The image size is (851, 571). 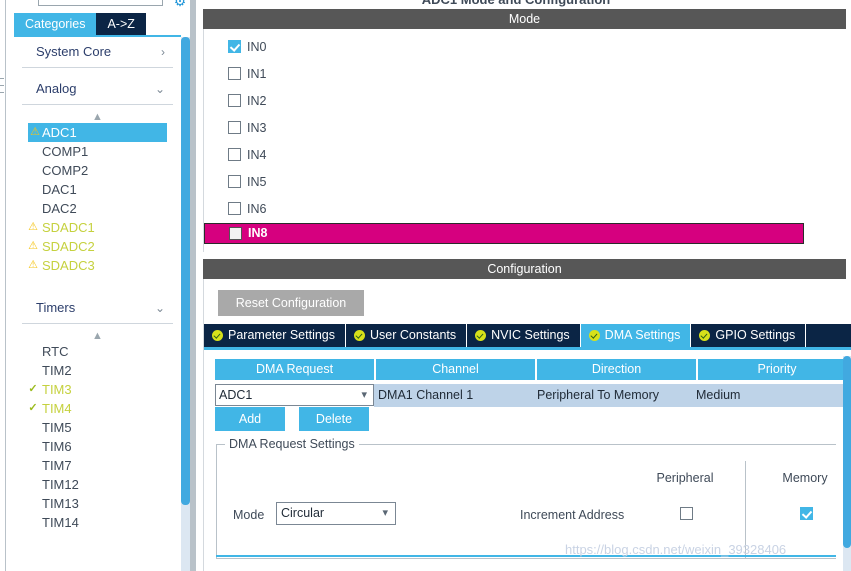 What do you see at coordinates (524, 19) in the screenshot?
I see `mode-section-header: Mode` at bounding box center [524, 19].